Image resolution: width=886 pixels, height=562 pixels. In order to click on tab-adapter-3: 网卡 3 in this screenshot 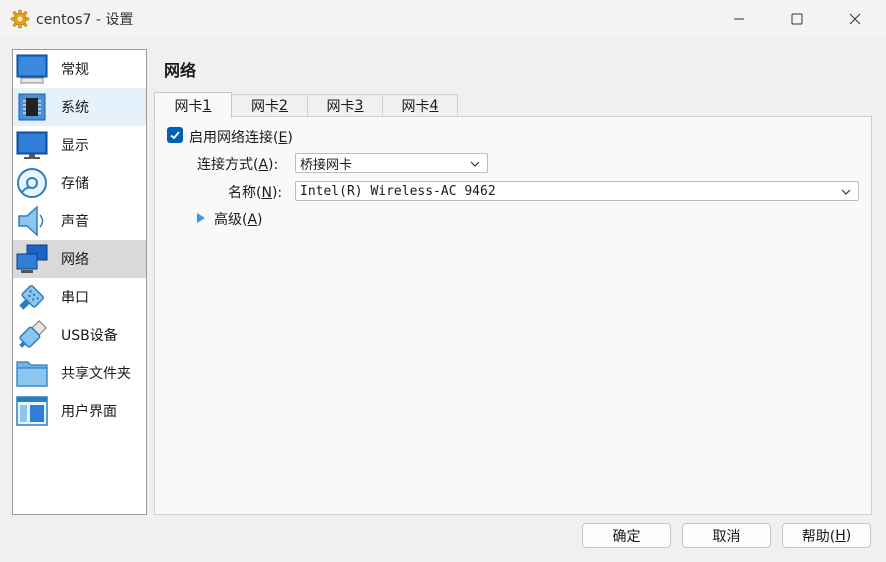, I will do `click(345, 105)`.